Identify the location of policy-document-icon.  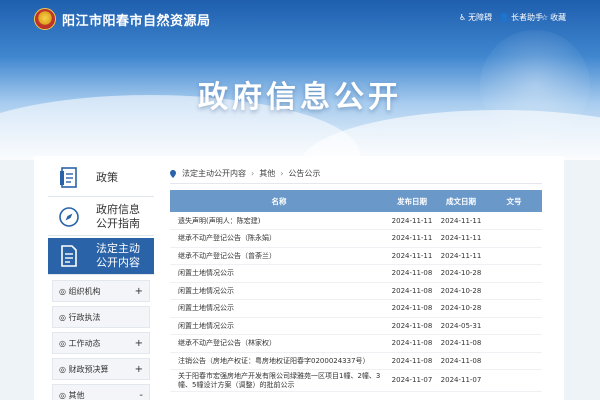
(69, 178).